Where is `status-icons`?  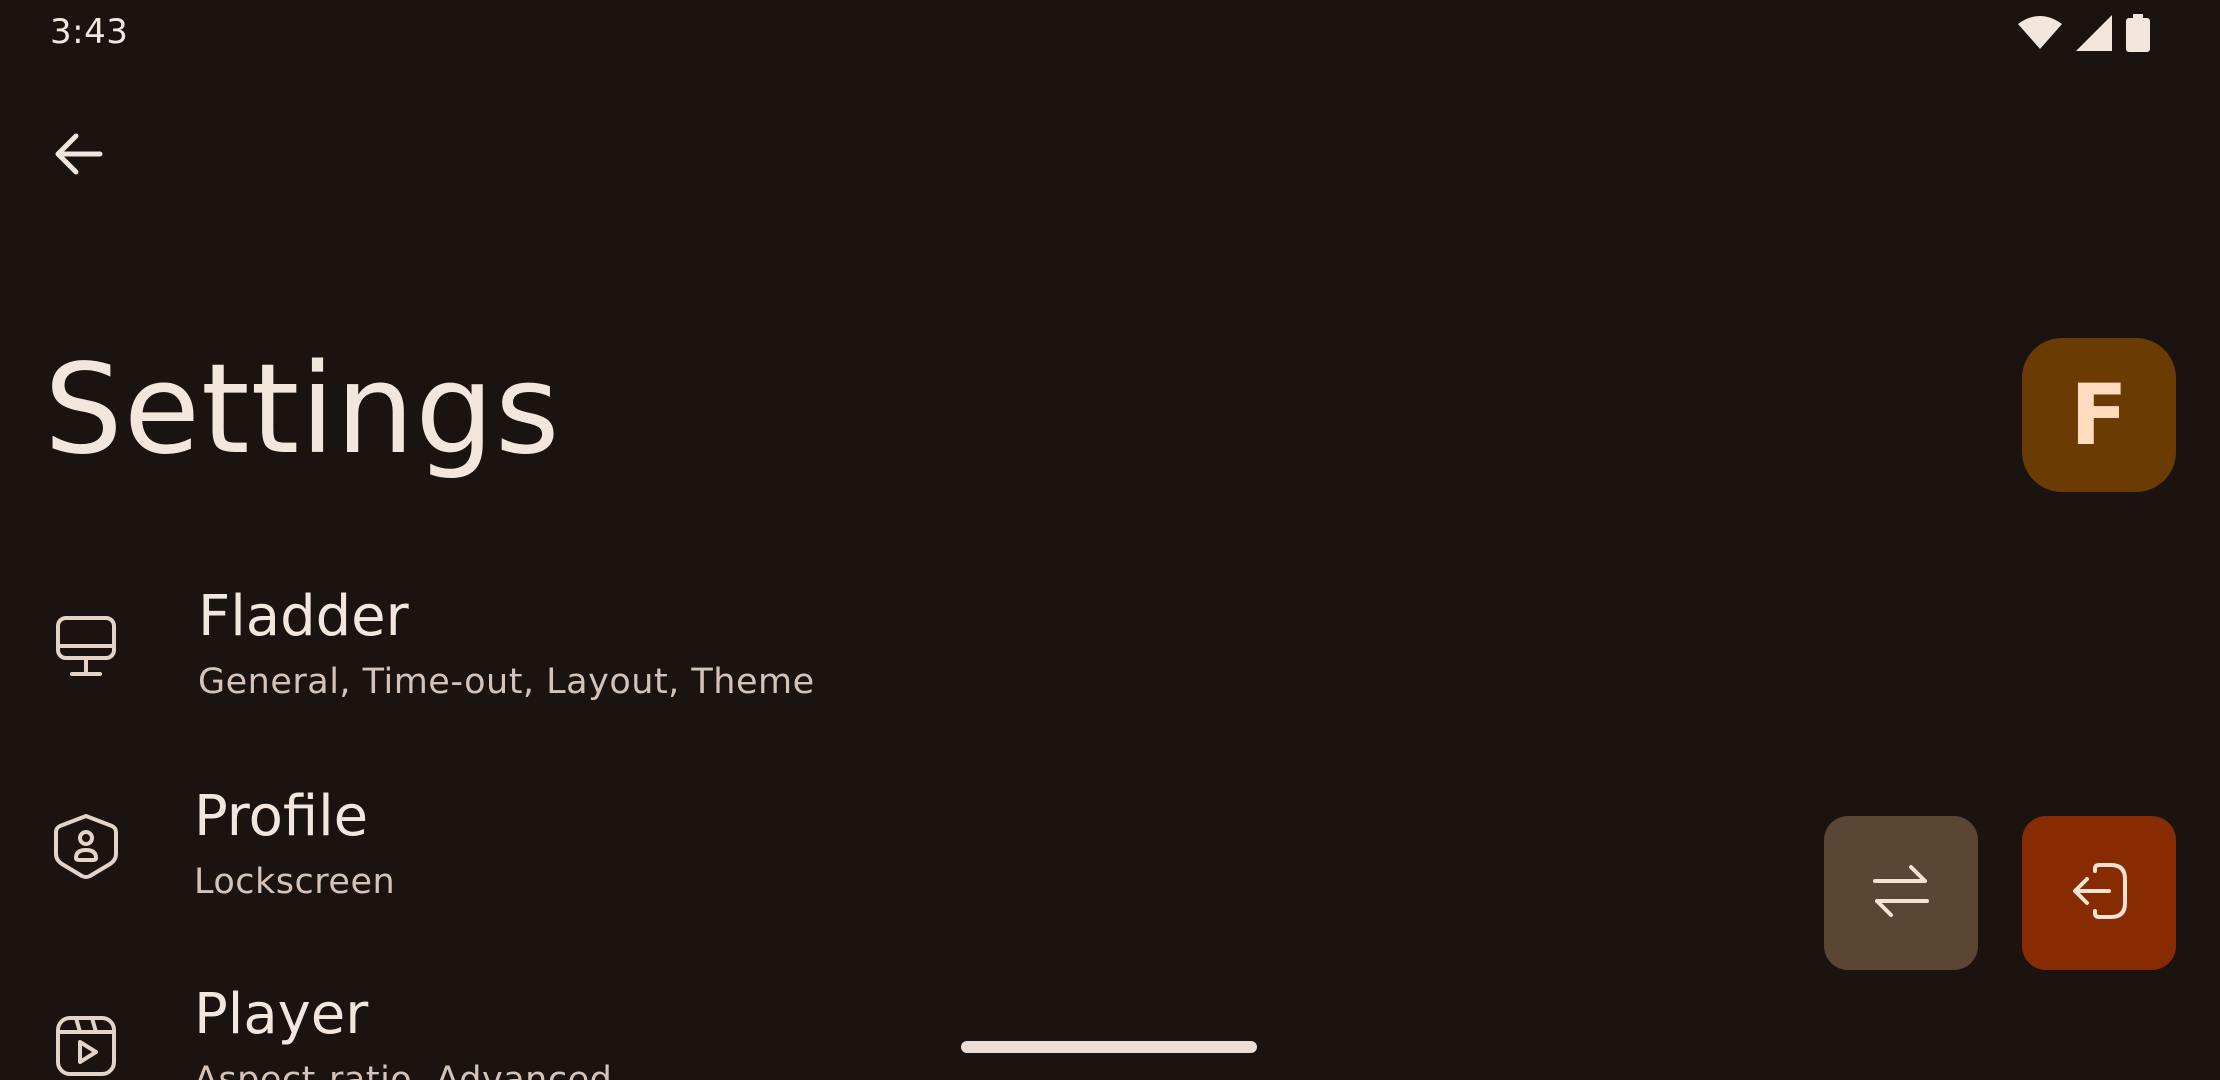
status-icons is located at coordinates (2084, 33).